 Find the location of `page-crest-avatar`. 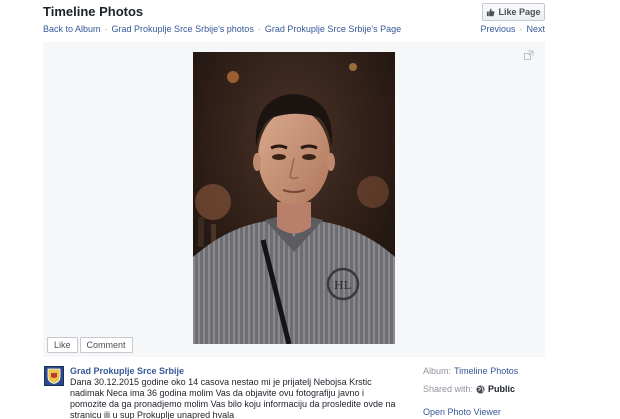

page-crest-avatar is located at coordinates (54, 376).